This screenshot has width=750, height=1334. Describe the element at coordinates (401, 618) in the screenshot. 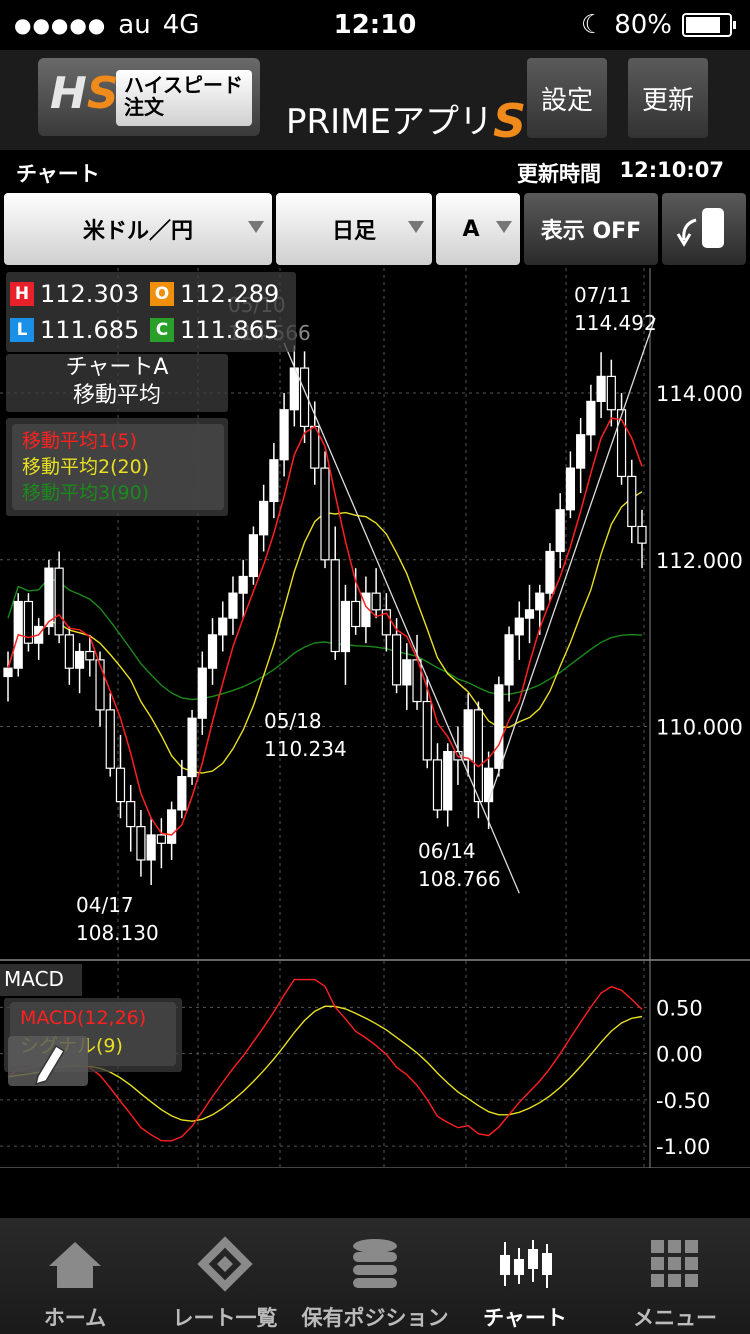

I see `trendline-down` at that location.